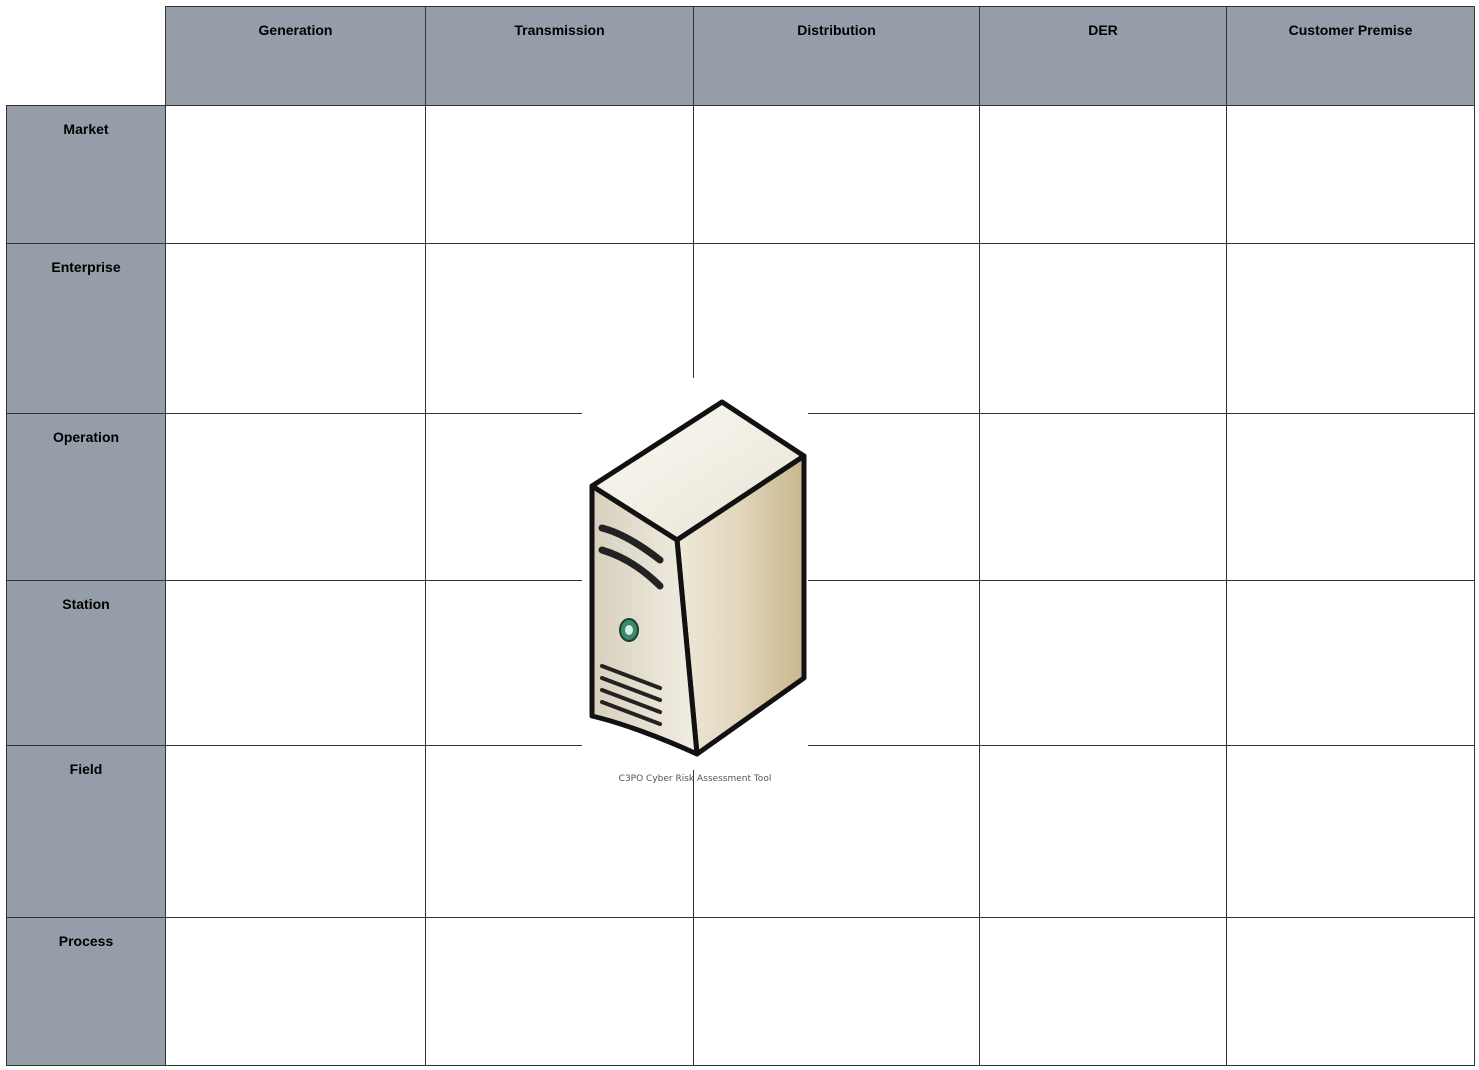 The width and height of the screenshot is (1479, 1070). What do you see at coordinates (559, 174) in the screenshot?
I see `grid-cell-market-transmission` at bounding box center [559, 174].